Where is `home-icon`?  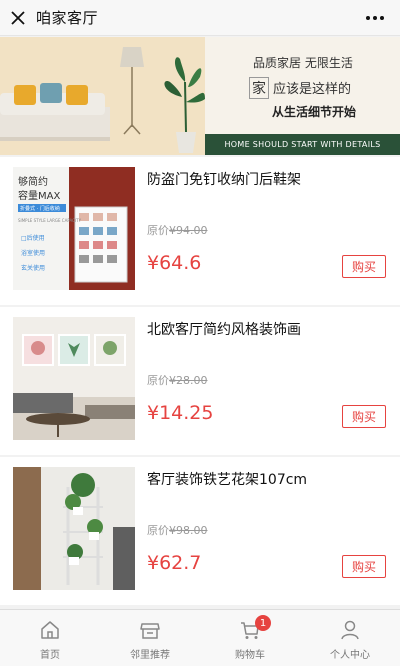 home-icon is located at coordinates (50, 630).